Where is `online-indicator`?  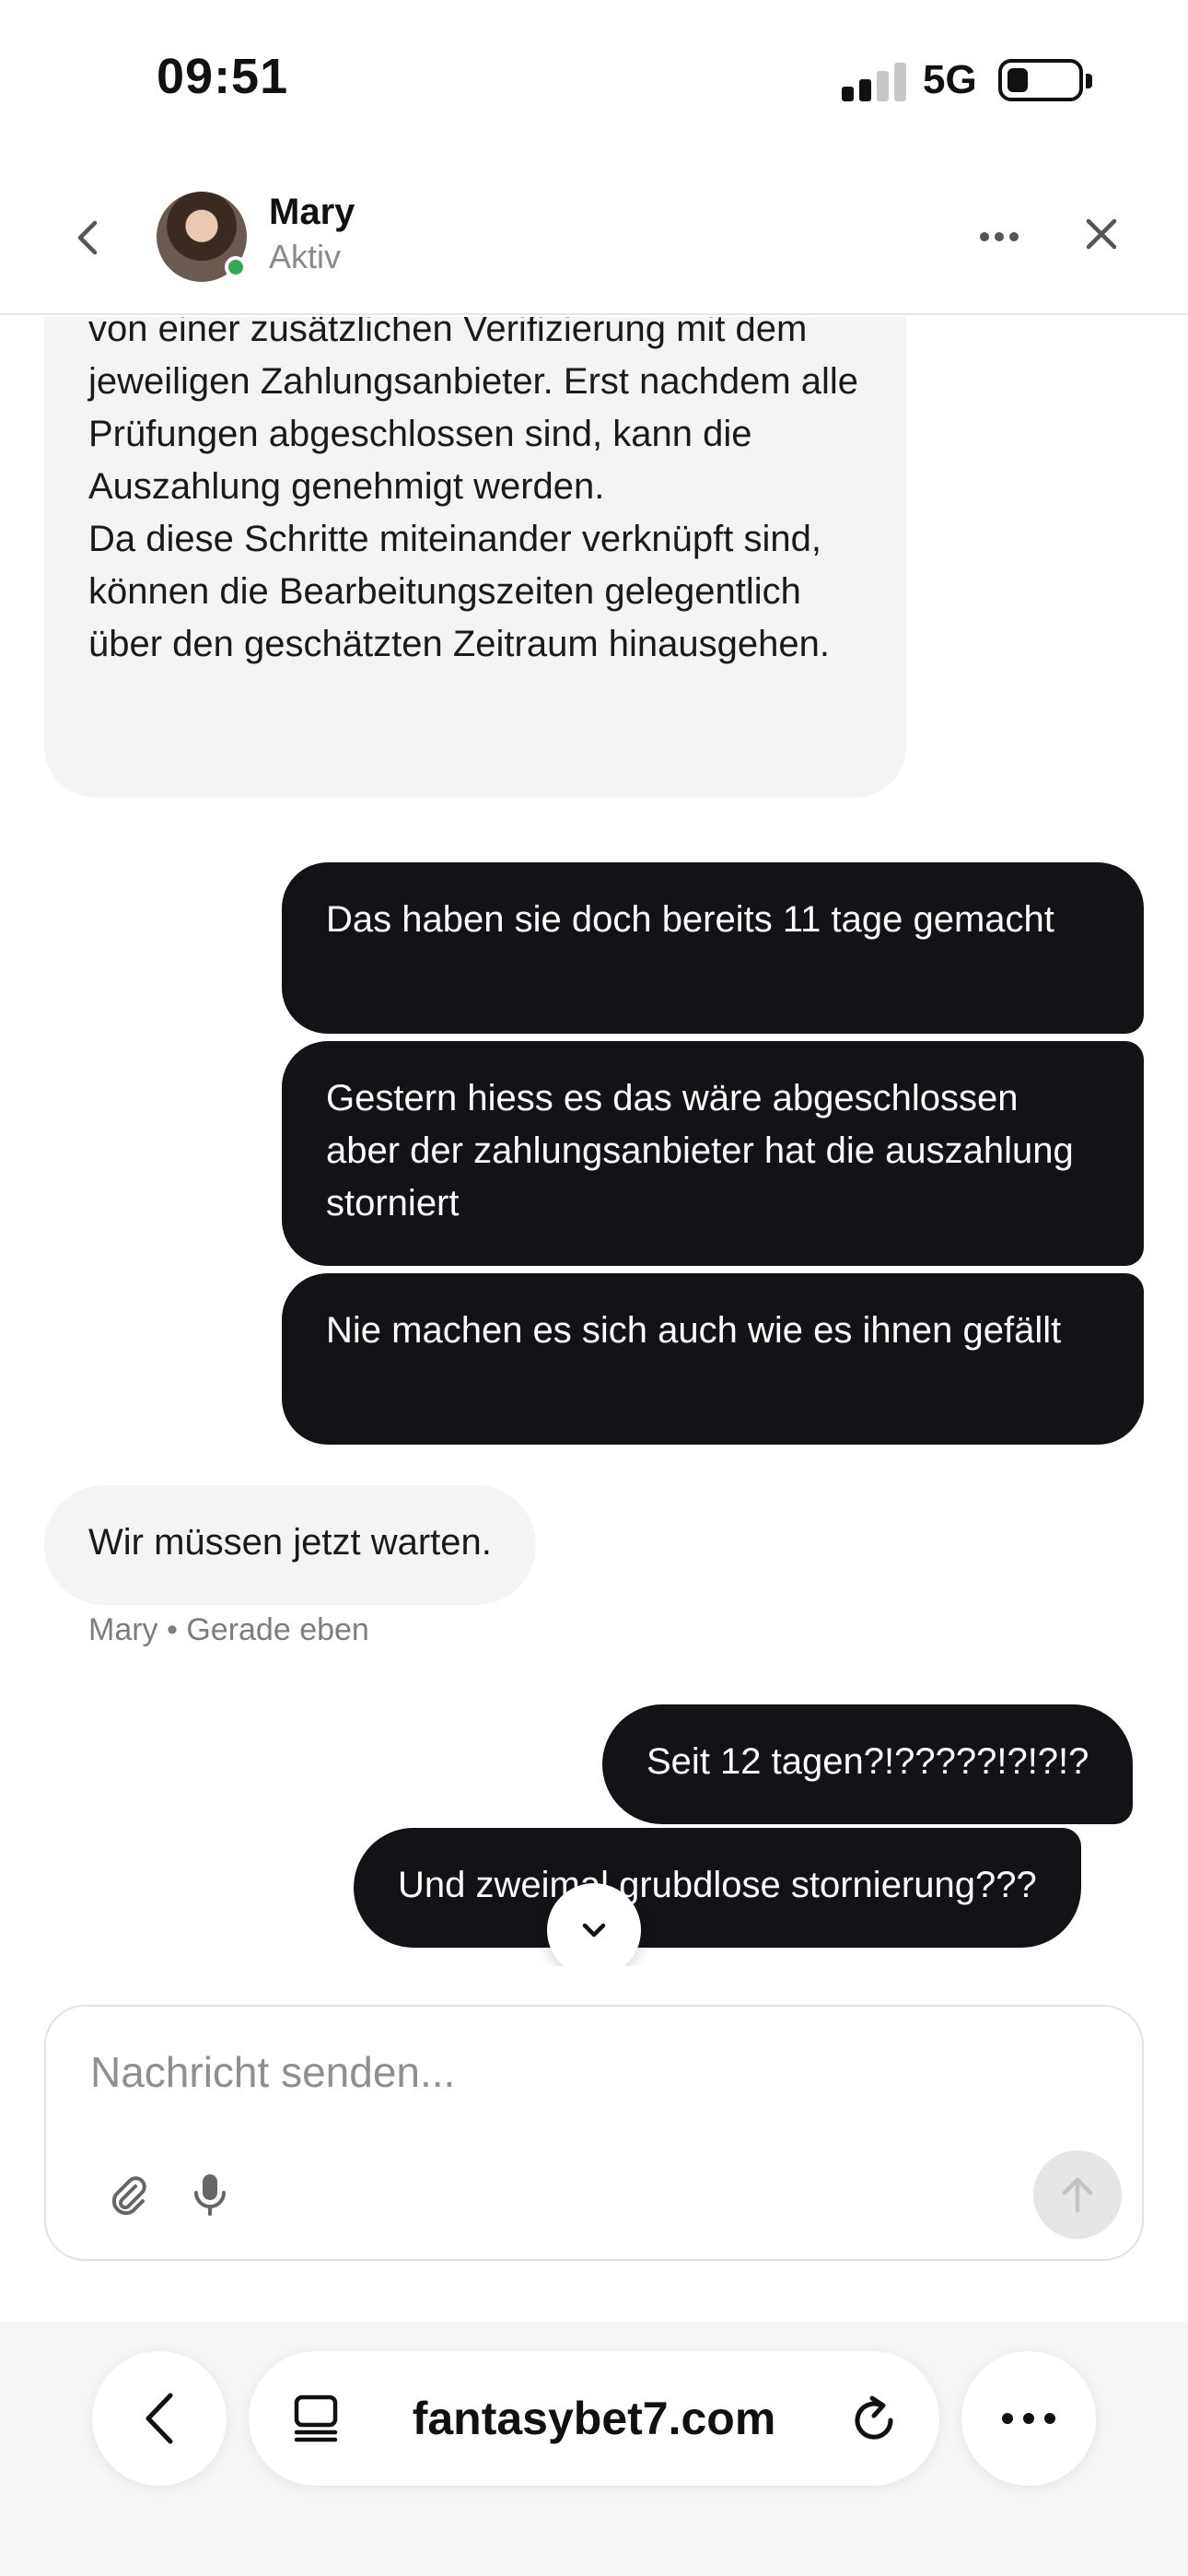
online-indicator is located at coordinates (236, 267).